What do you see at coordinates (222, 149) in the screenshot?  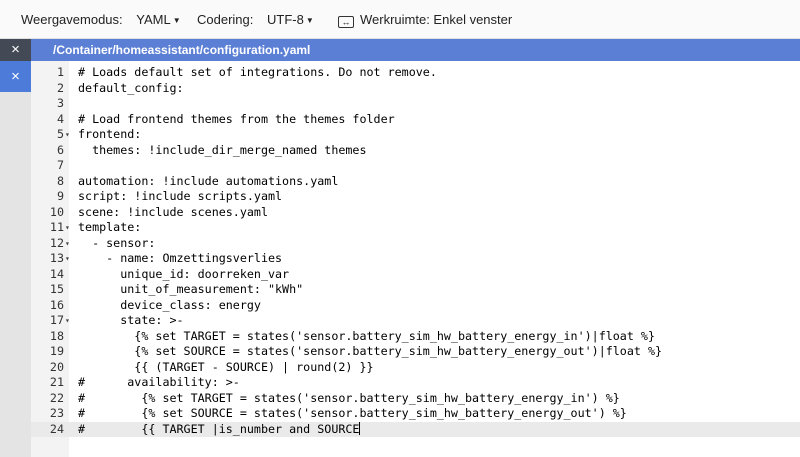 I see `code-text: themes: !include_dir_merge_named themes` at bounding box center [222, 149].